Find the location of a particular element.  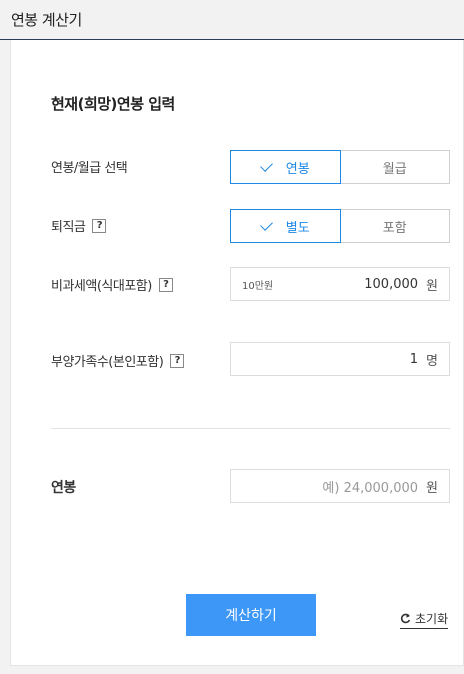

salary-type-label: 연봉/월급 선택 is located at coordinates (89, 166).